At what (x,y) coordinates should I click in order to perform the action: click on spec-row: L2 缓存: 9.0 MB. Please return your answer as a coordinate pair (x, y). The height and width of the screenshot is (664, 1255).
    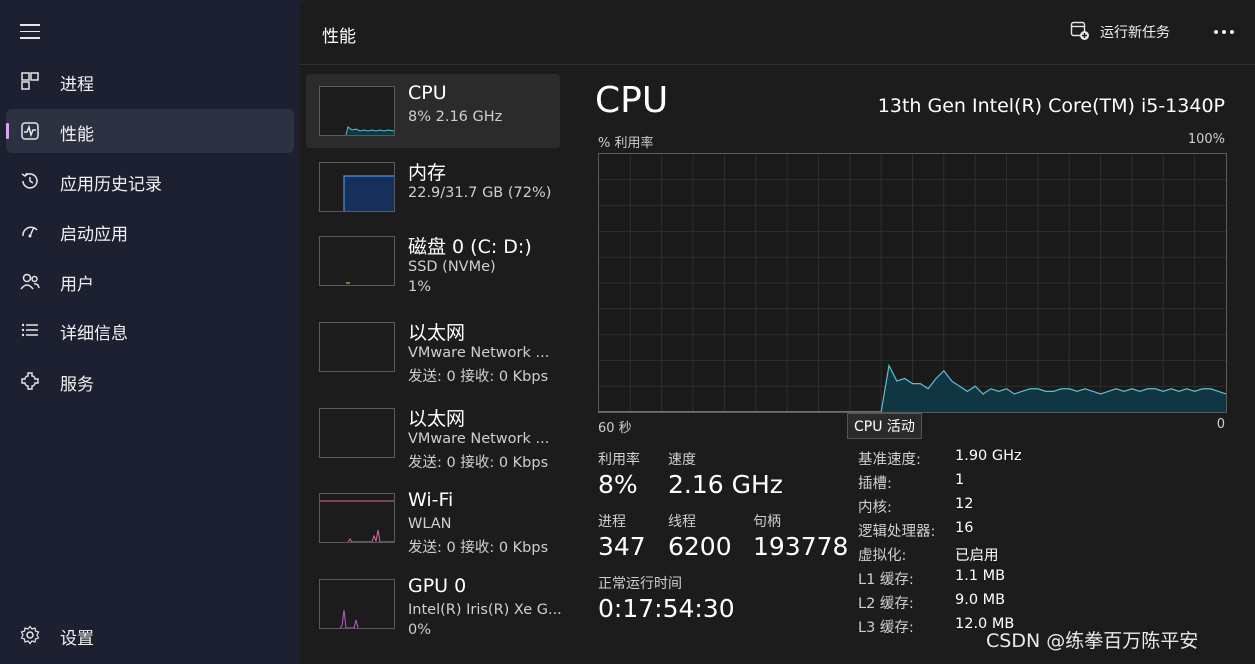
    Looking at the image, I should click on (958, 604).